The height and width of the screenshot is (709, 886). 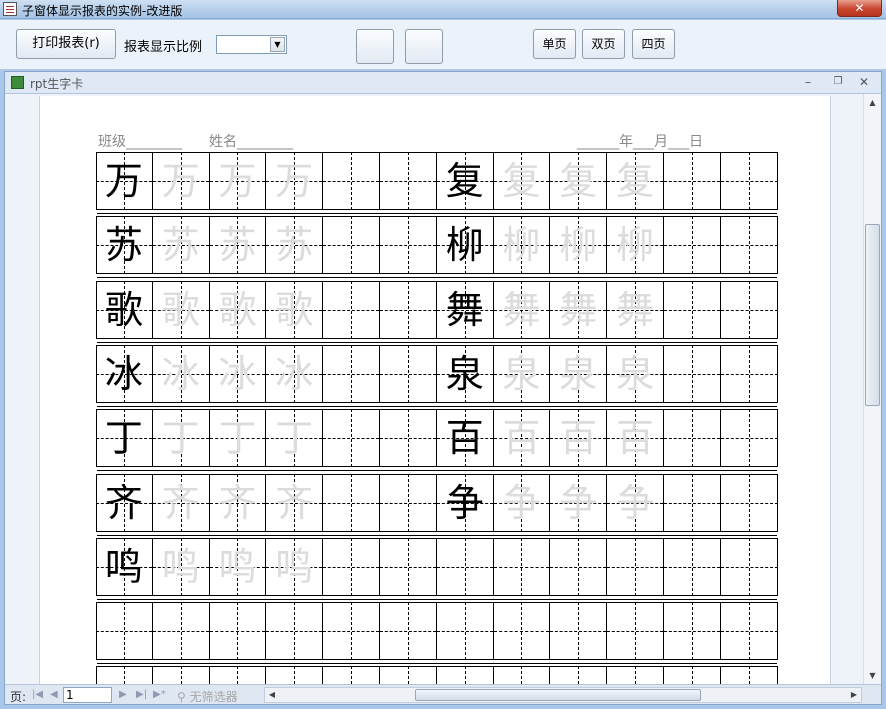 What do you see at coordinates (554, 44) in the screenshot?
I see `single-page-button: 单页` at bounding box center [554, 44].